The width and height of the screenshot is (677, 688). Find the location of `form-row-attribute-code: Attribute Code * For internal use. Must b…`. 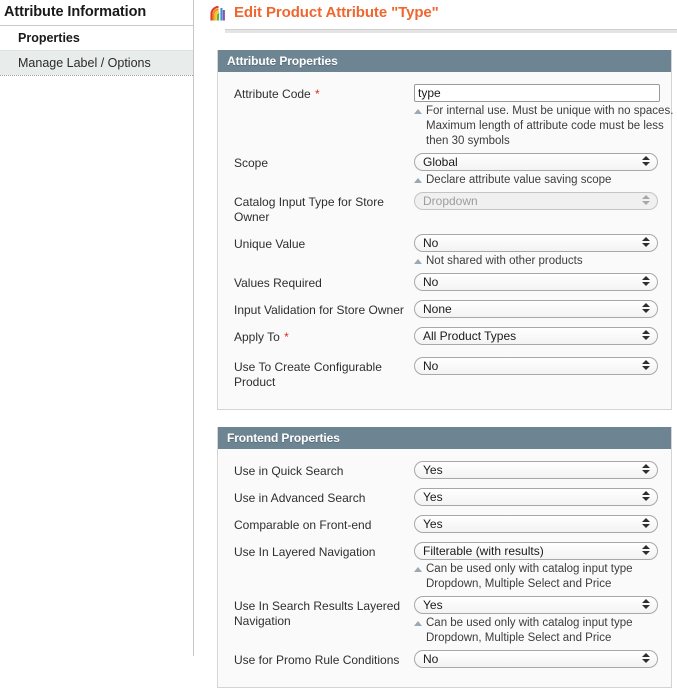

form-row-attribute-code: Attribute Code * For internal use. Must b… is located at coordinates (445, 116).